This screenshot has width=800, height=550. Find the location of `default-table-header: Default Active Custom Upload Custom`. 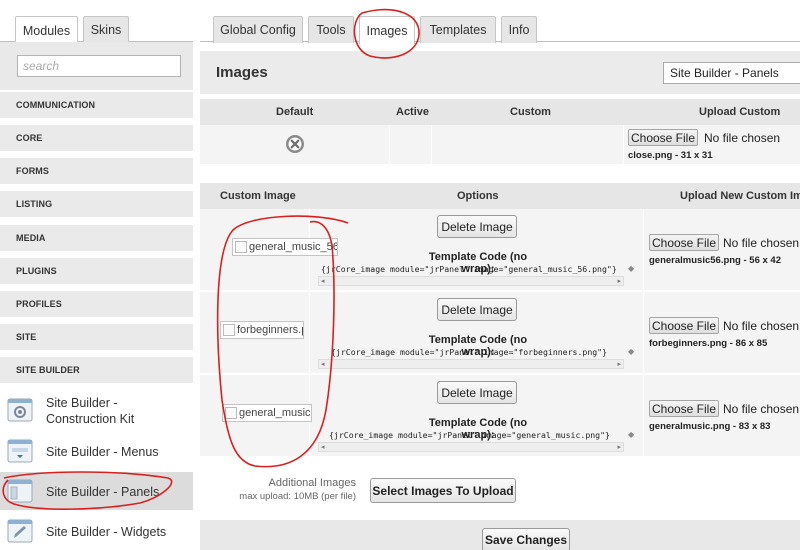

default-table-header: Default Active Custom Upload Custom is located at coordinates (500, 112).